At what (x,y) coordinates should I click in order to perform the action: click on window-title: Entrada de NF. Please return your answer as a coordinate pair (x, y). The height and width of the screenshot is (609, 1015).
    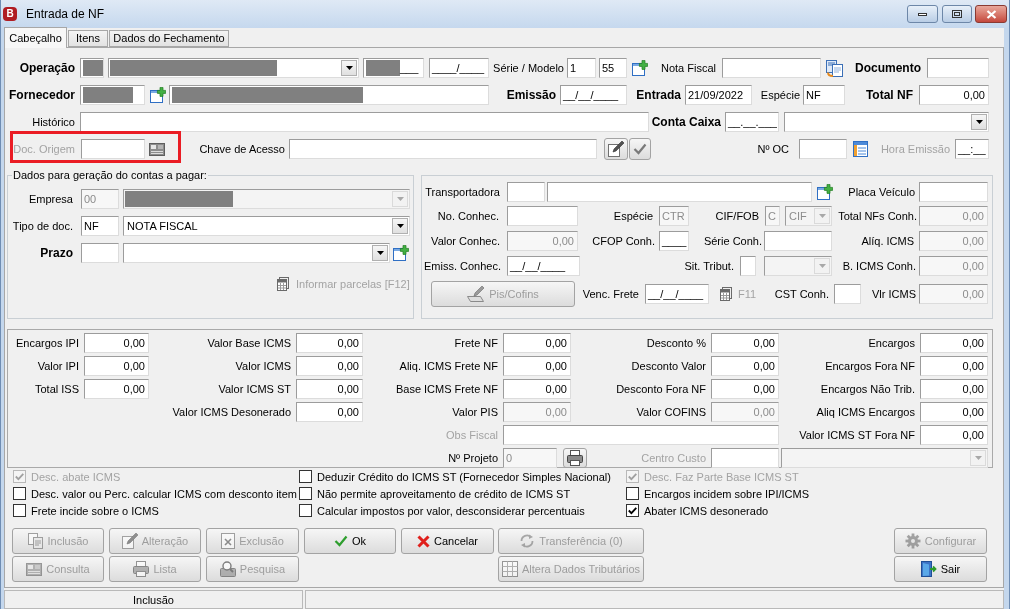
    Looking at the image, I should click on (65, 14).